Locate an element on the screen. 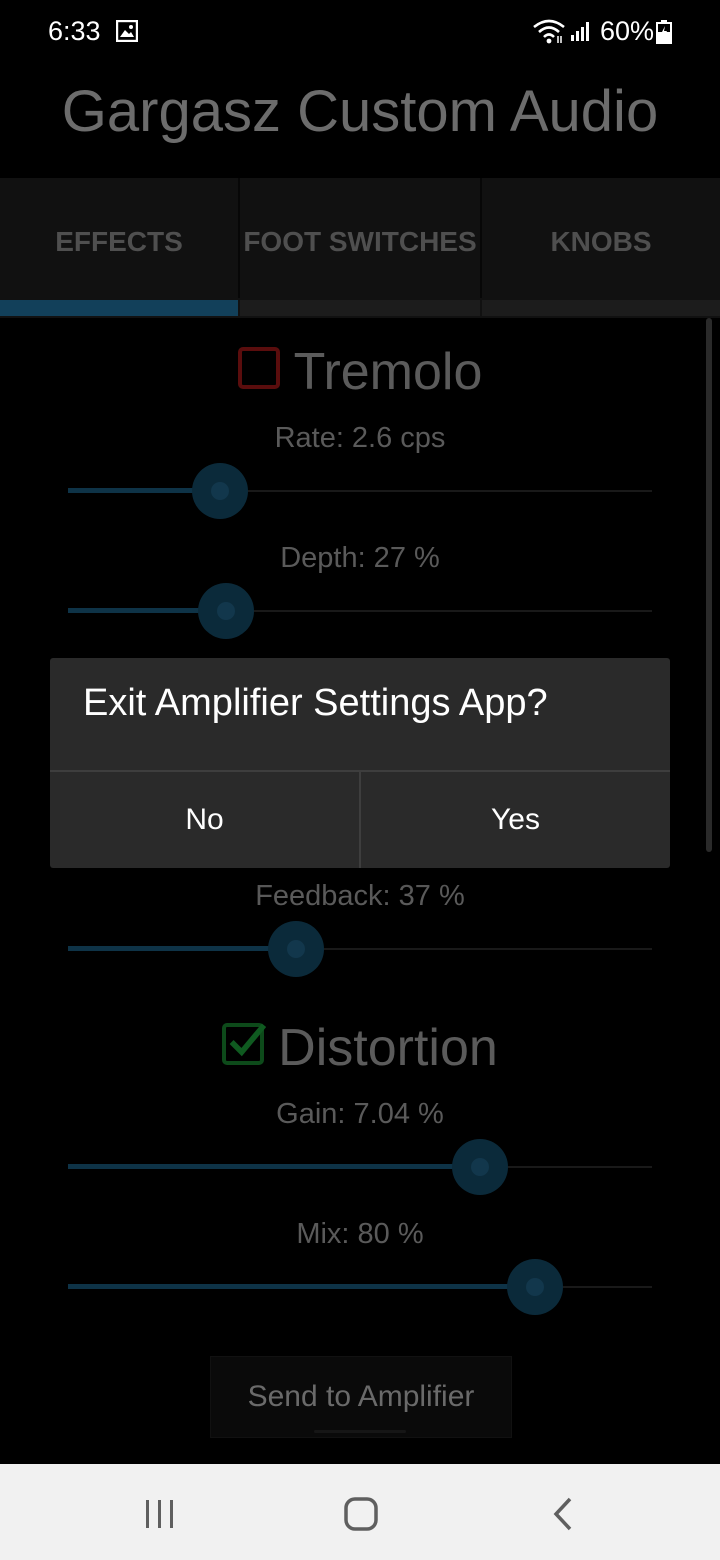 Image resolution: width=720 pixels, height=1560 pixels. gain-label: Gain: 7.04 % is located at coordinates (360, 1114).